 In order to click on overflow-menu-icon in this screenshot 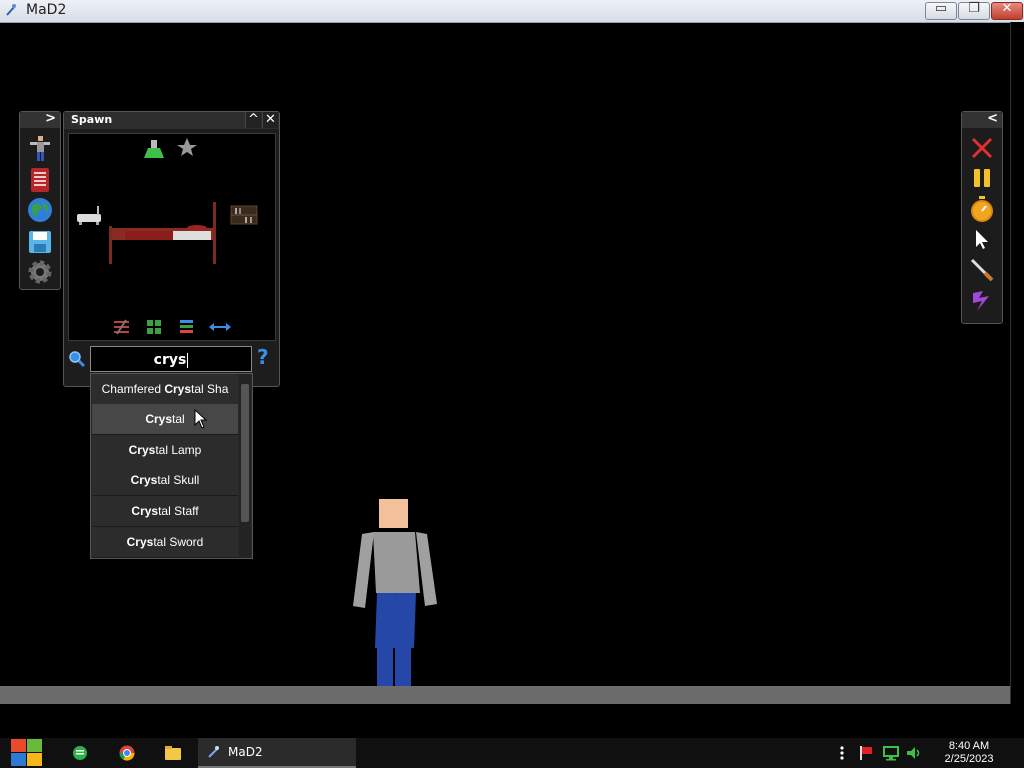, I will do `click(842, 753)`.